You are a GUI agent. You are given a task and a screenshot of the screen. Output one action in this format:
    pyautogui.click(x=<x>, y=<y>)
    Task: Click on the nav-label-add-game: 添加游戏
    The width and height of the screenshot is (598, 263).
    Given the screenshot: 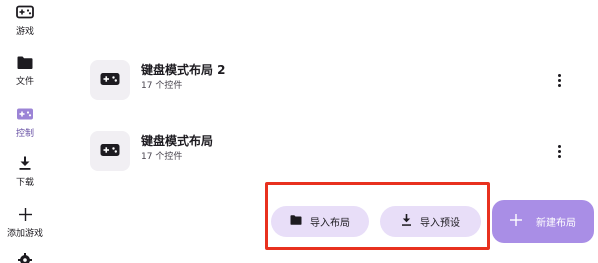 What is the action you would take?
    pyautogui.click(x=24, y=234)
    